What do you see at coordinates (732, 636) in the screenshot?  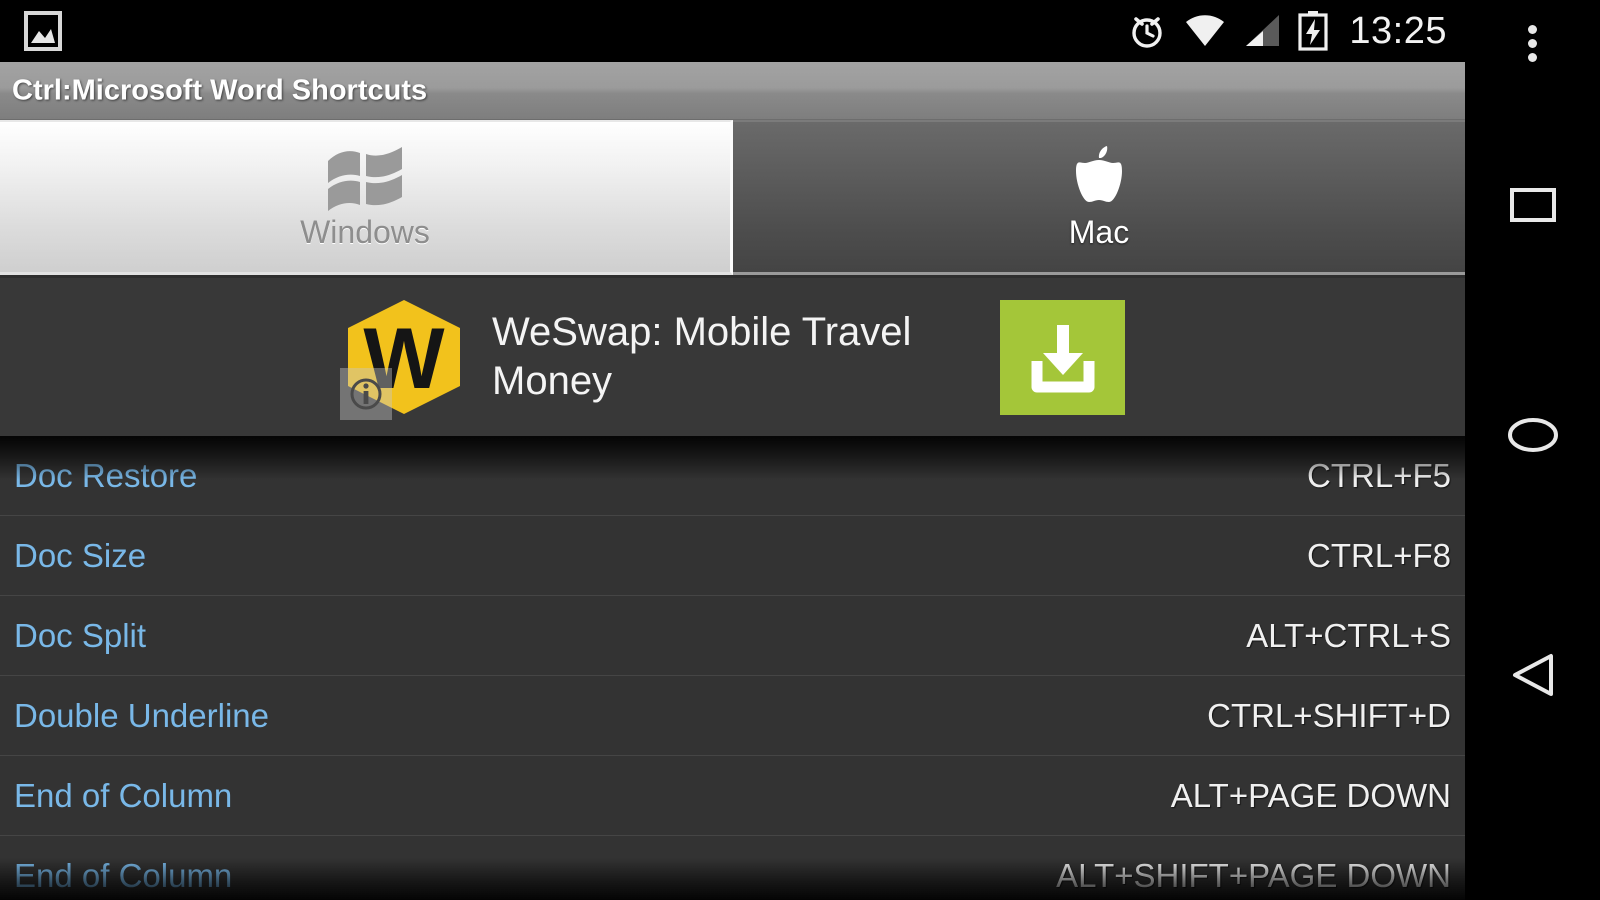 I see `table-row: Doc Split ALT+CTRL+S` at bounding box center [732, 636].